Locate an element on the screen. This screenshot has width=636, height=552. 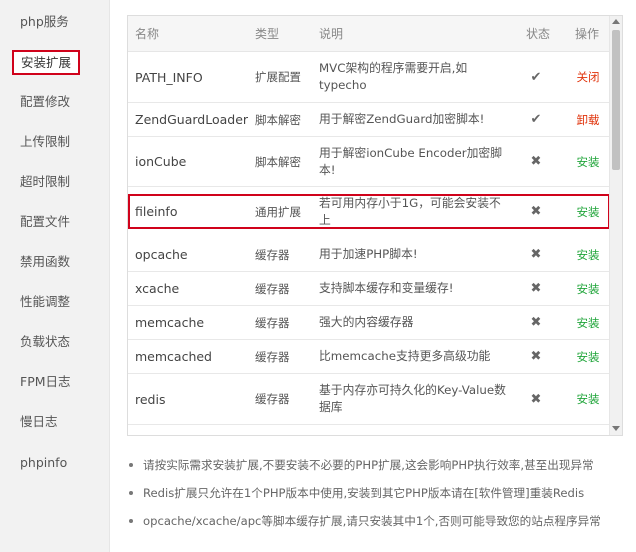
sidebar-item-upload-limit: 上传限制 is located at coordinates (45, 142).